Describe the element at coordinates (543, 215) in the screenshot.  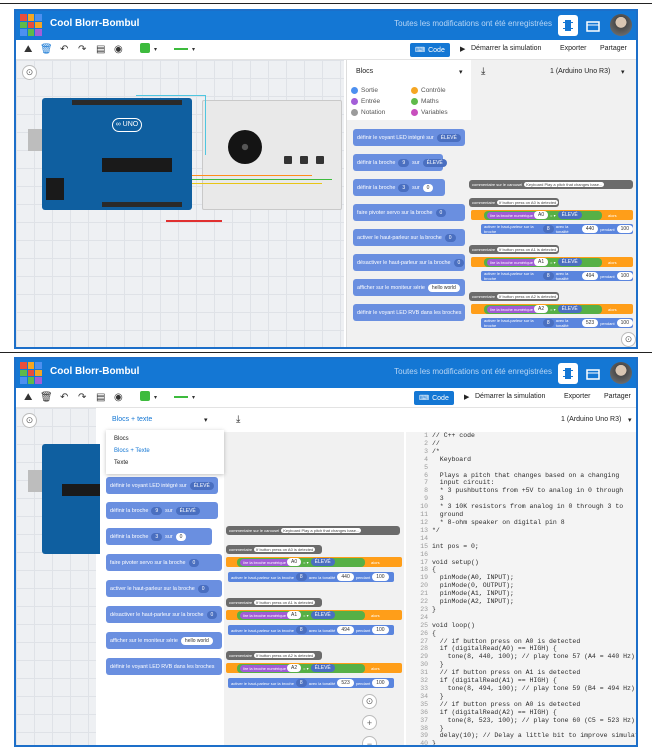
I see `compare-block: lire la broche numérique A0 = ▾ ÉLEVÉ` at that location.